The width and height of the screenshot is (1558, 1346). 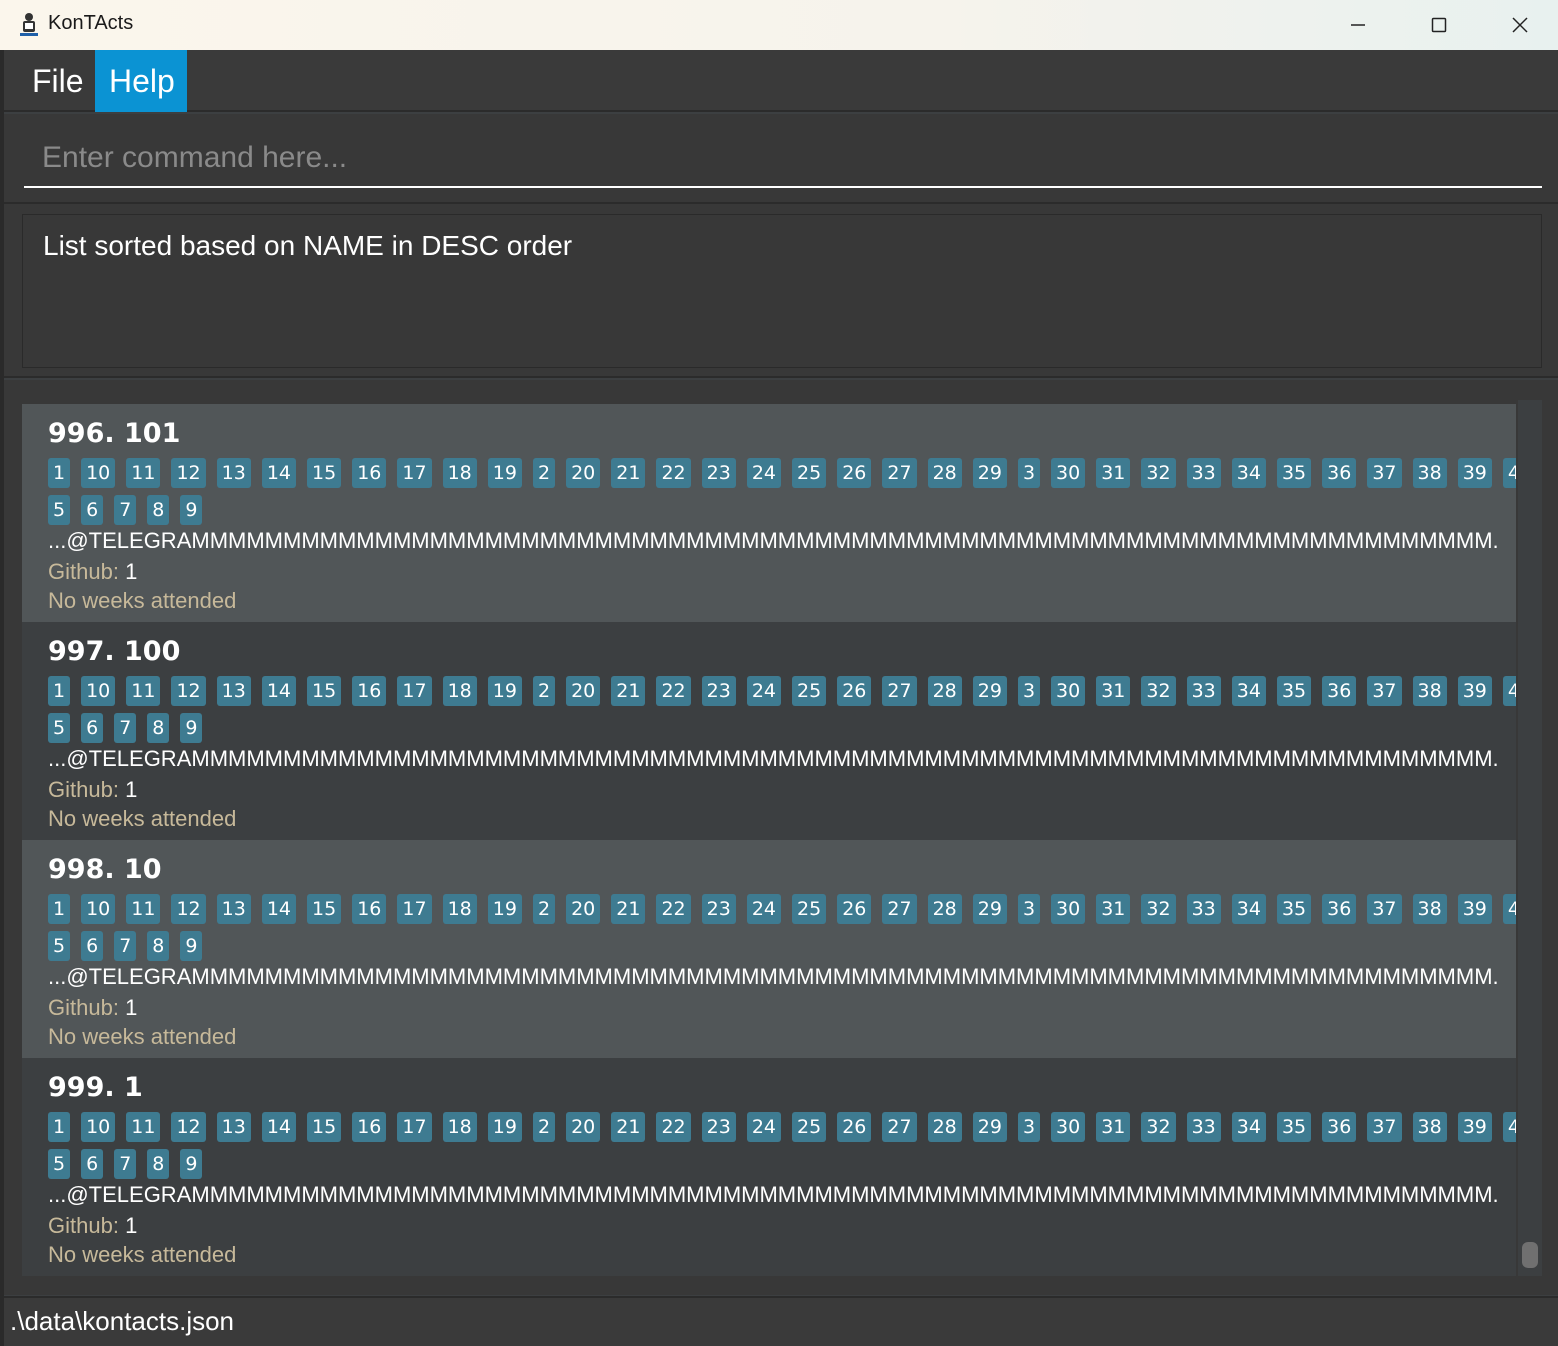 I want to click on maximize-button, so click(x=1439, y=25).